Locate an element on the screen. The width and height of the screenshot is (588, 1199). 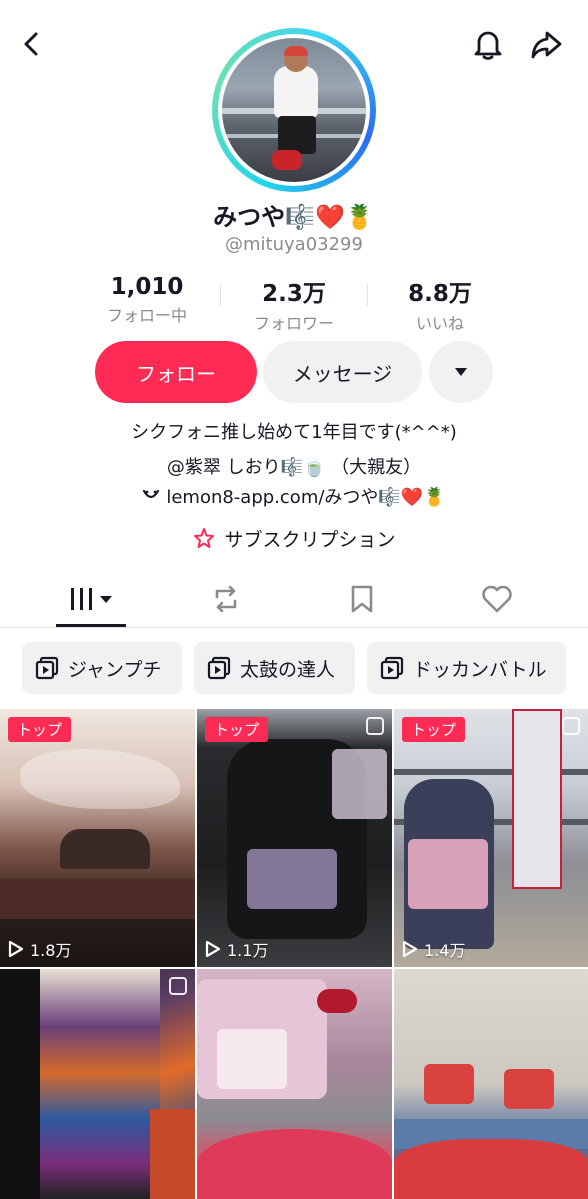
avatar-frame is located at coordinates (294, 110).